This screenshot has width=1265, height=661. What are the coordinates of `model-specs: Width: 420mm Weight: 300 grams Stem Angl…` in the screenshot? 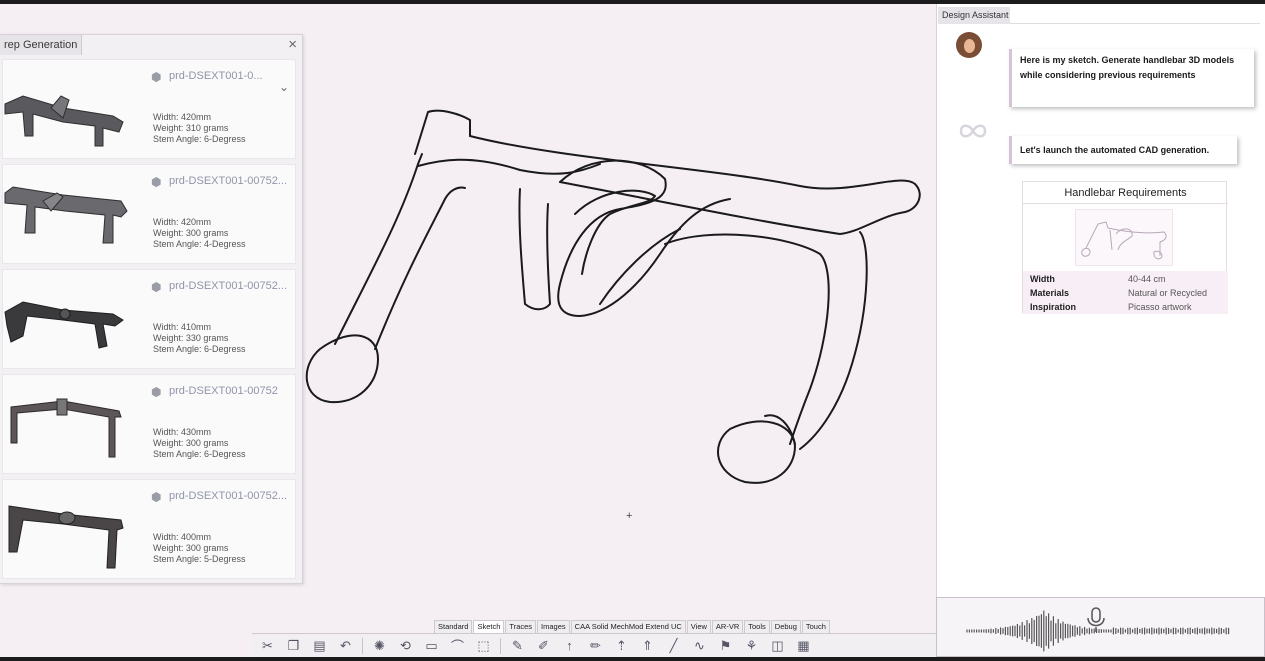 It's located at (199, 233).